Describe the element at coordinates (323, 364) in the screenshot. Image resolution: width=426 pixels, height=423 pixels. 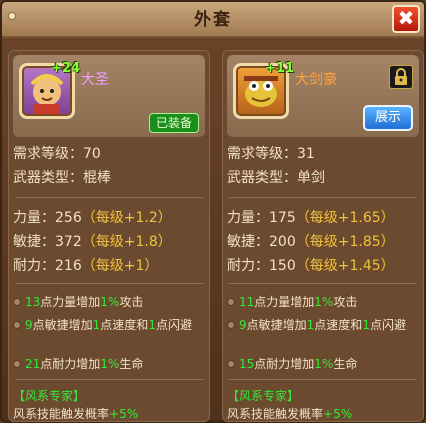
I see `bonus-life: 15点耐力增加1%生命` at that location.